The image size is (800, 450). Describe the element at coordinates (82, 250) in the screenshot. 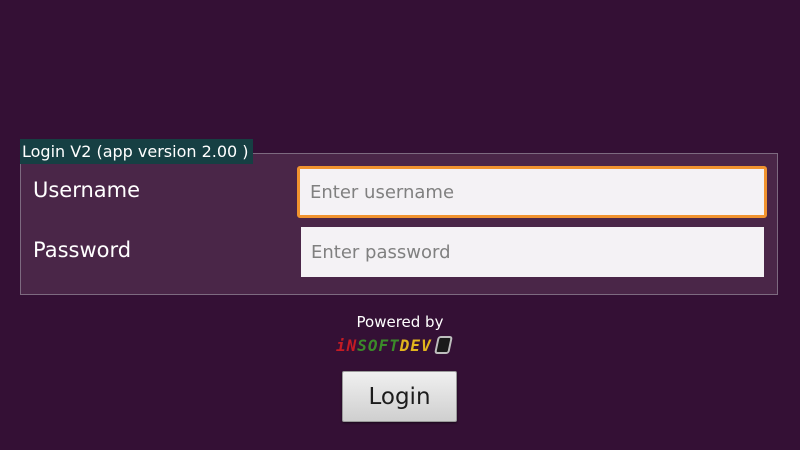

I see `password-label: Password` at that location.